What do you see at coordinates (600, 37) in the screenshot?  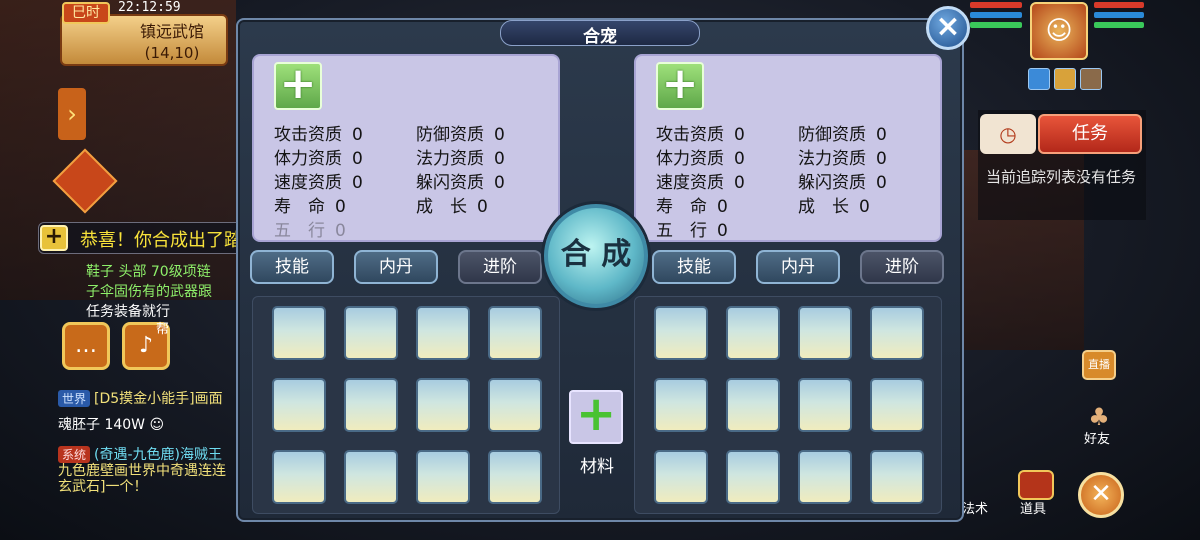 I see `dialog-title: 合宠` at bounding box center [600, 37].